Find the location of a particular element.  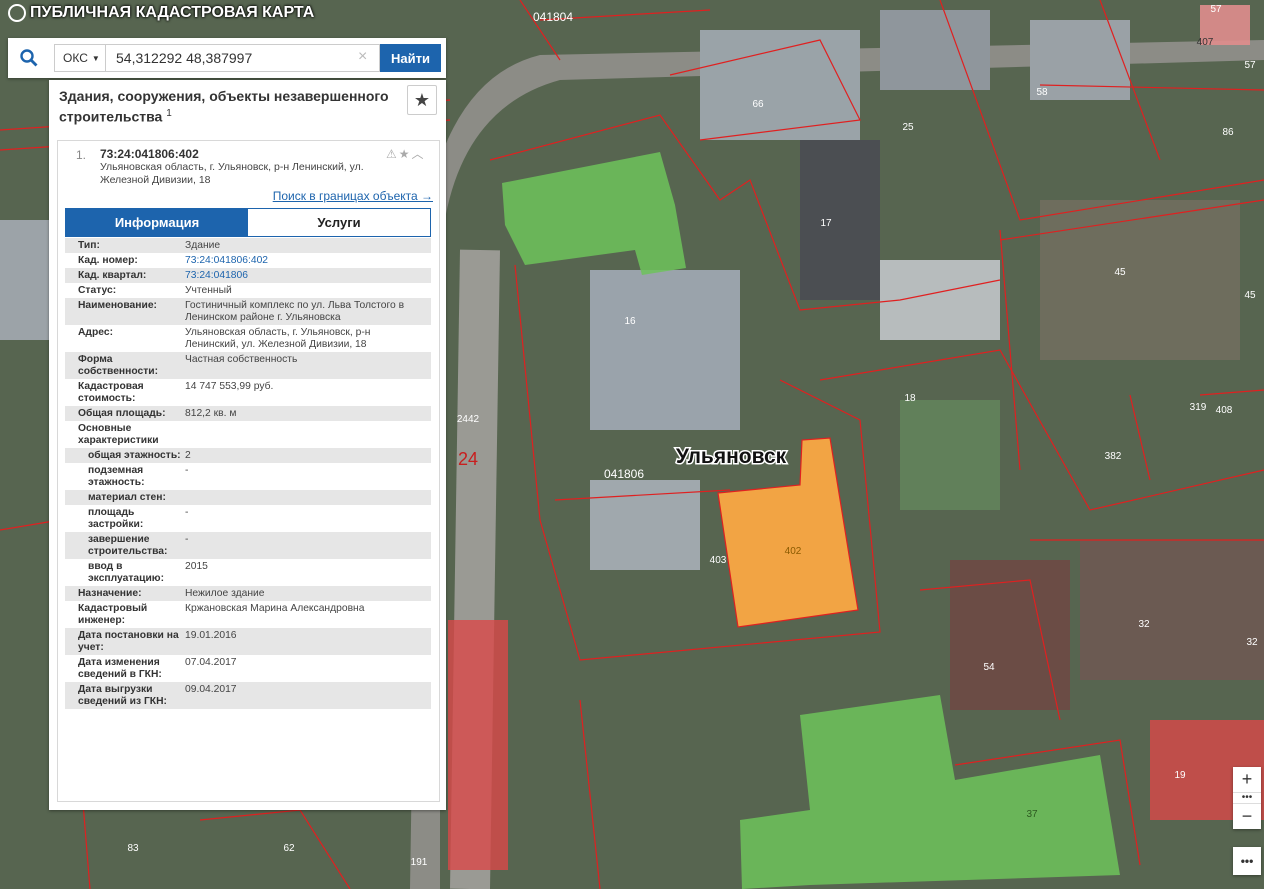

info-value is located at coordinates (308, 498).